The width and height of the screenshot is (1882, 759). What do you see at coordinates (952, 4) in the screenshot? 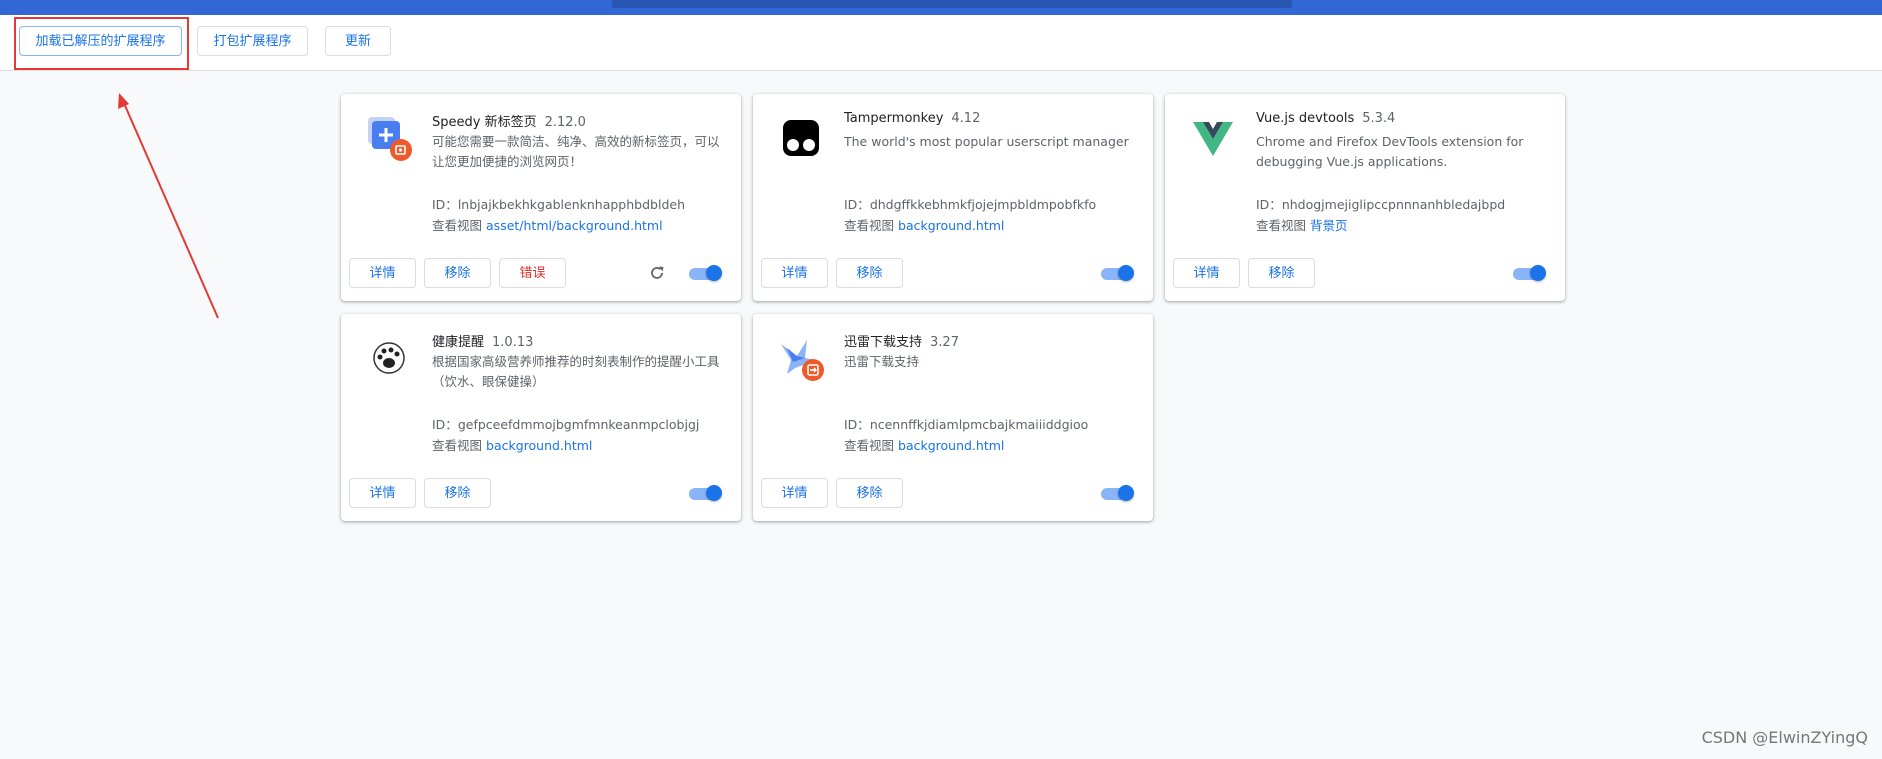
I see `address-bar` at bounding box center [952, 4].